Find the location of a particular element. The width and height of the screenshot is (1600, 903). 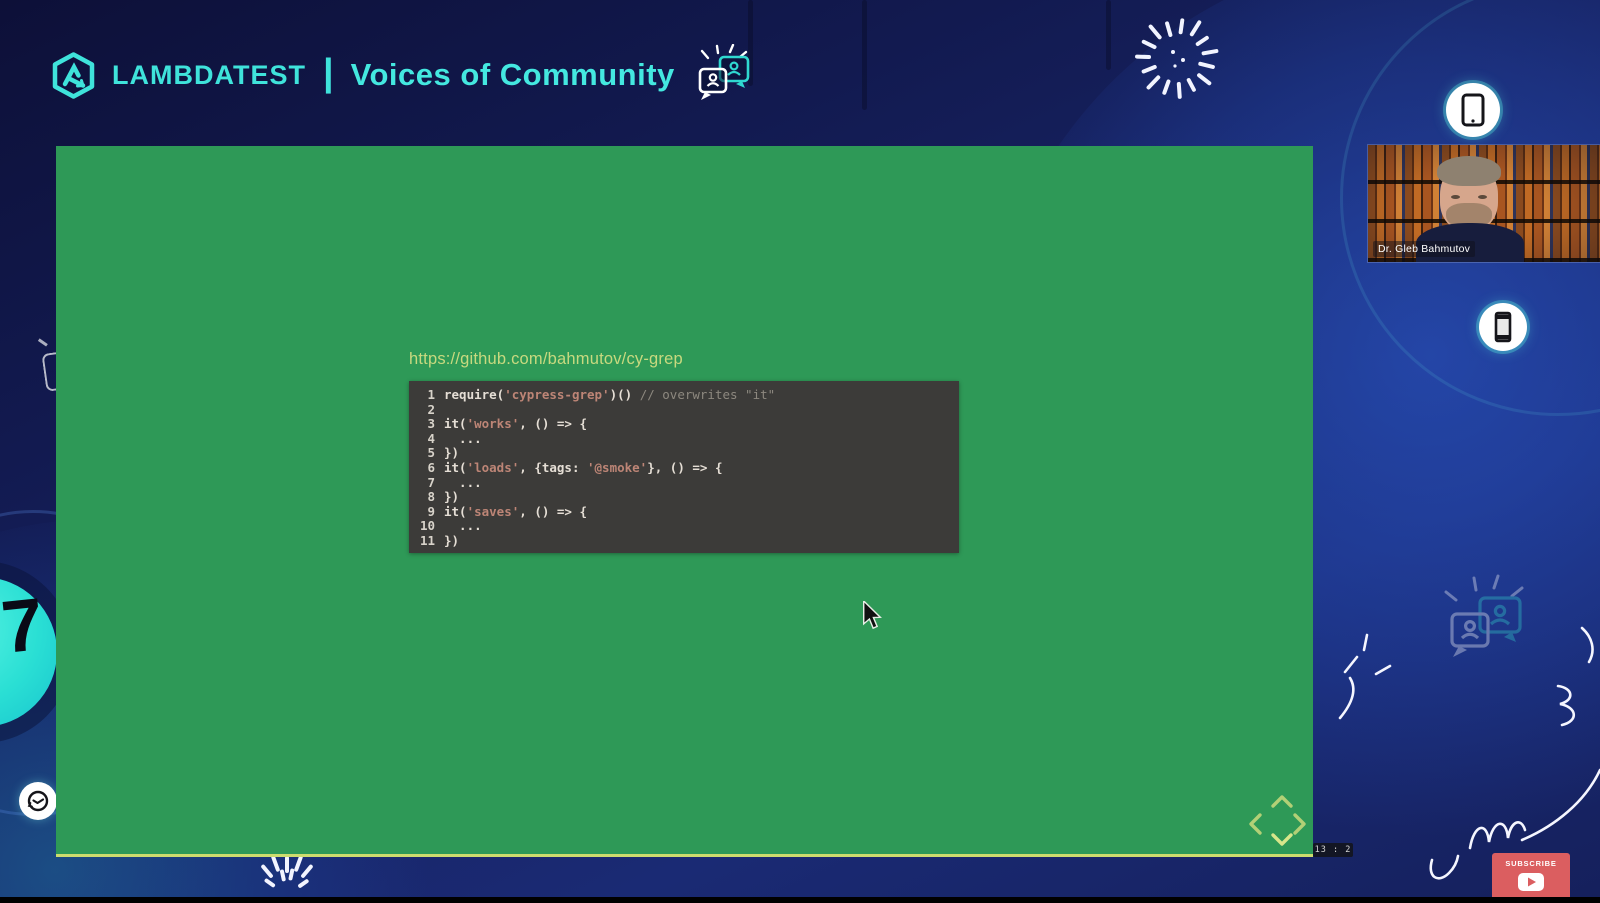

speaker-face is located at coordinates (1469, 193).